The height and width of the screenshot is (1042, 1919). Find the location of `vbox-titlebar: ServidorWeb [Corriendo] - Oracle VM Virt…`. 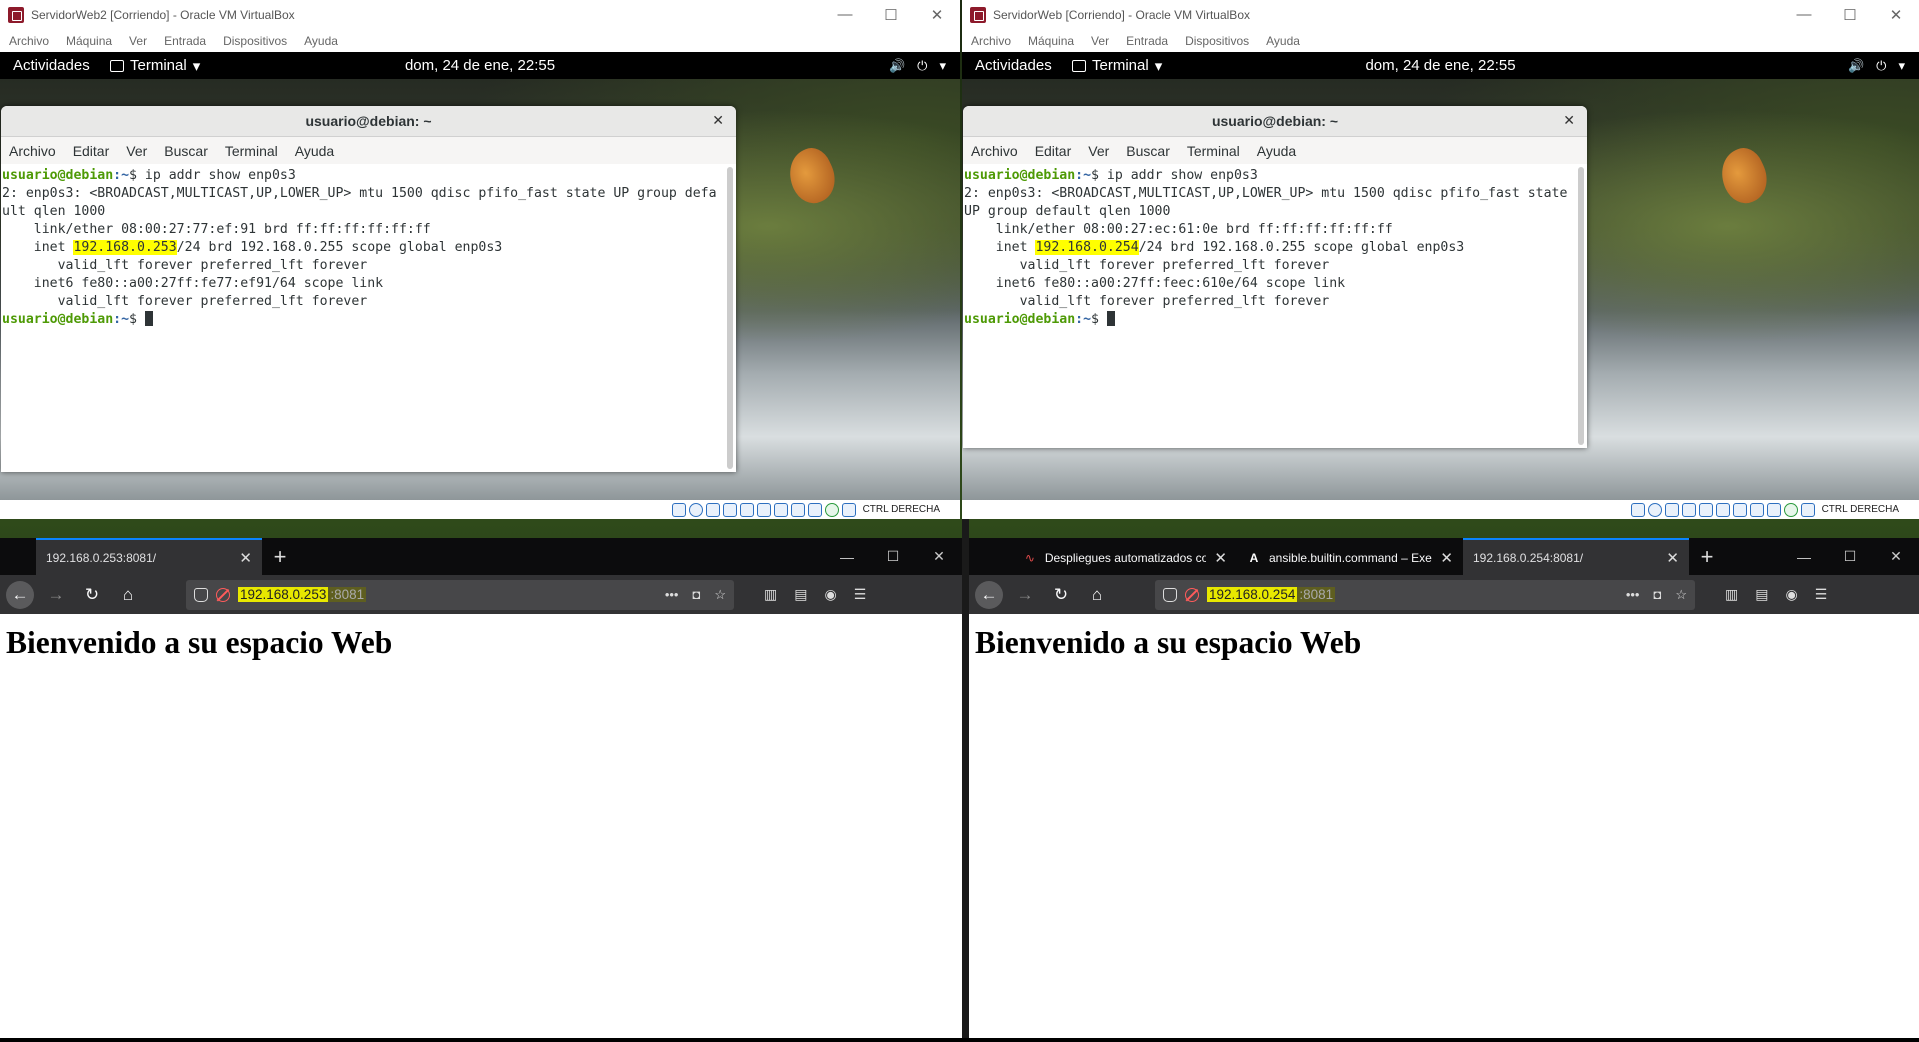

vbox-titlebar: ServidorWeb [Corriendo] - Oracle VM Virt… is located at coordinates (1440, 15).